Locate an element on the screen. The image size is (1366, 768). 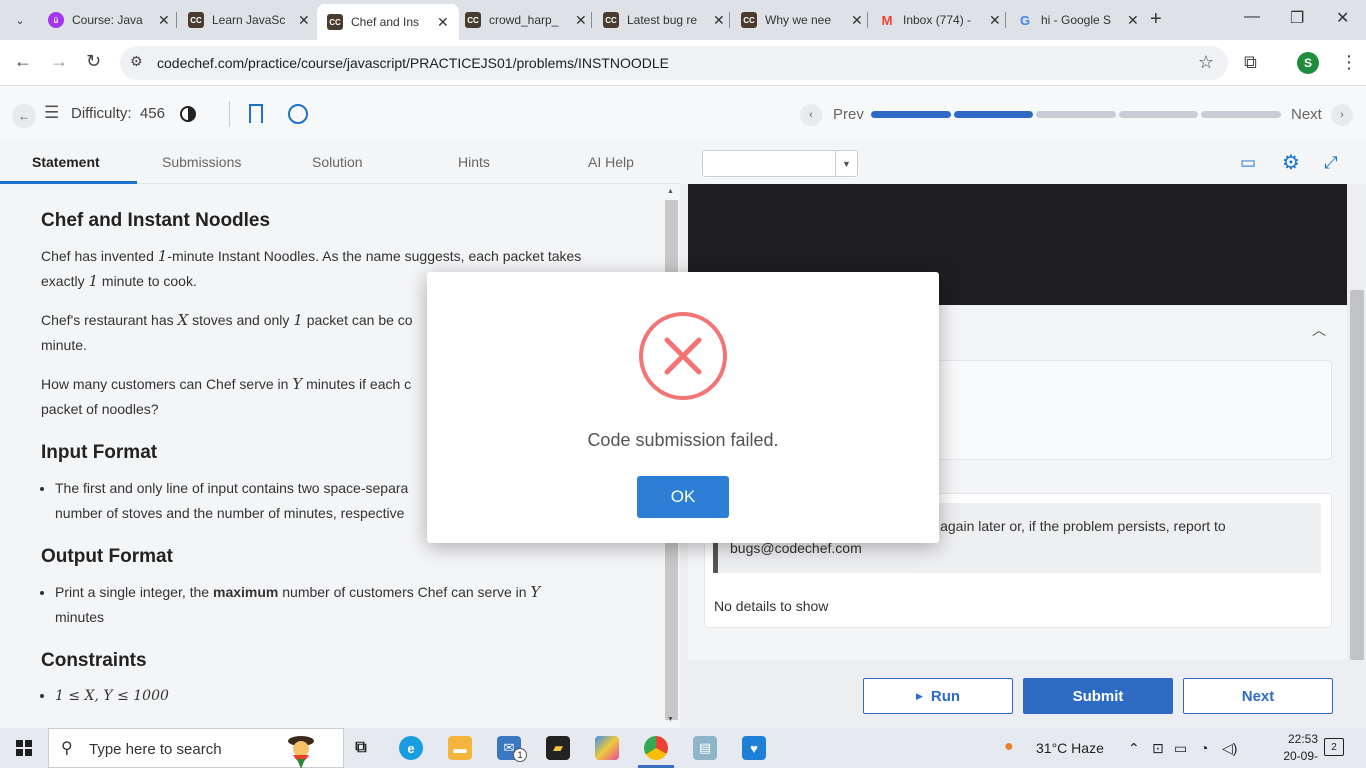
profile-avatar: S is located at coordinates (1308, 63).